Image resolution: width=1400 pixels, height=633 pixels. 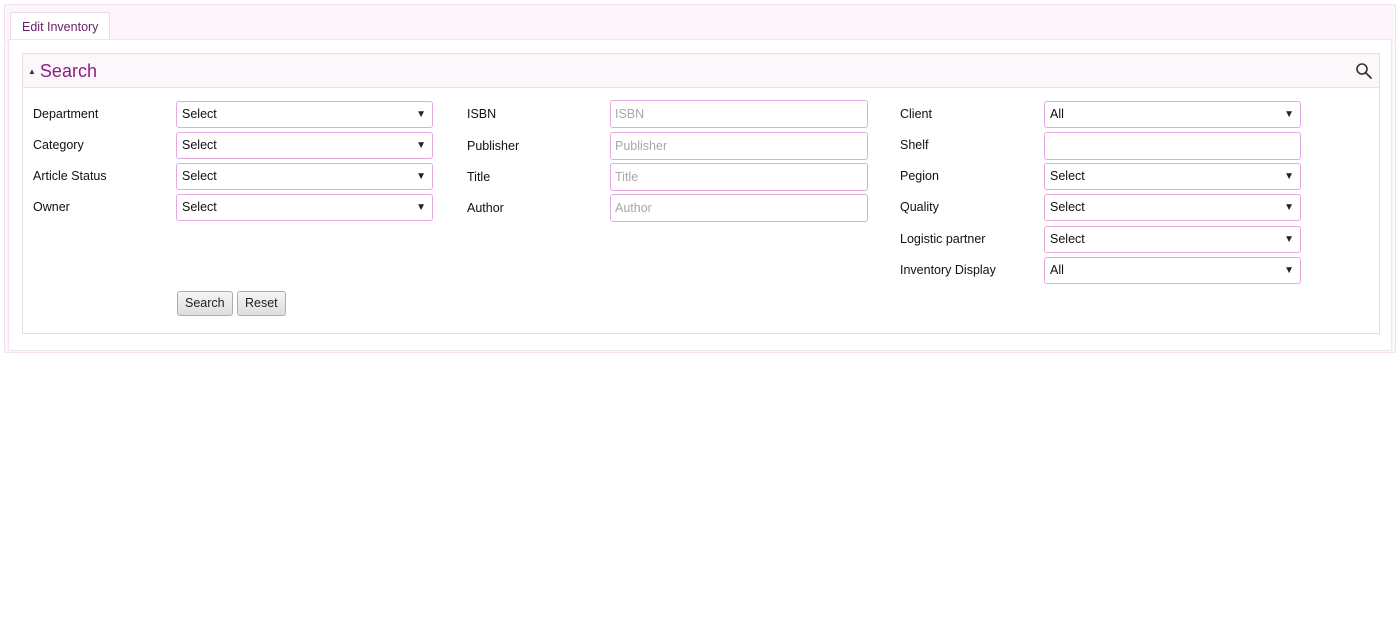 What do you see at coordinates (32, 71) in the screenshot?
I see `collapse-triangle-icon: ▲` at bounding box center [32, 71].